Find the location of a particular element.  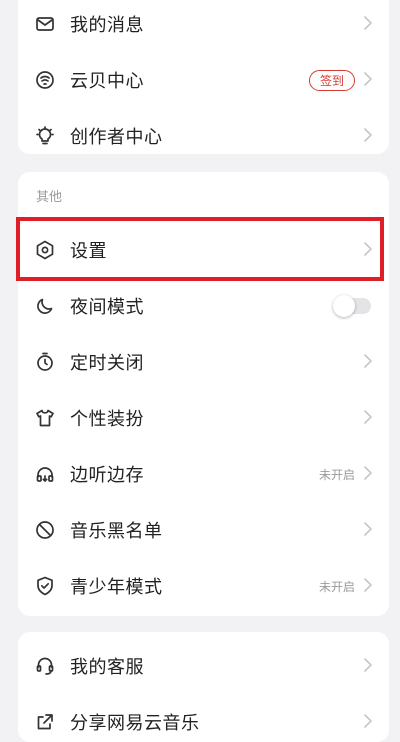

menu-item-label: 分享网易云音乐 is located at coordinates (135, 723).